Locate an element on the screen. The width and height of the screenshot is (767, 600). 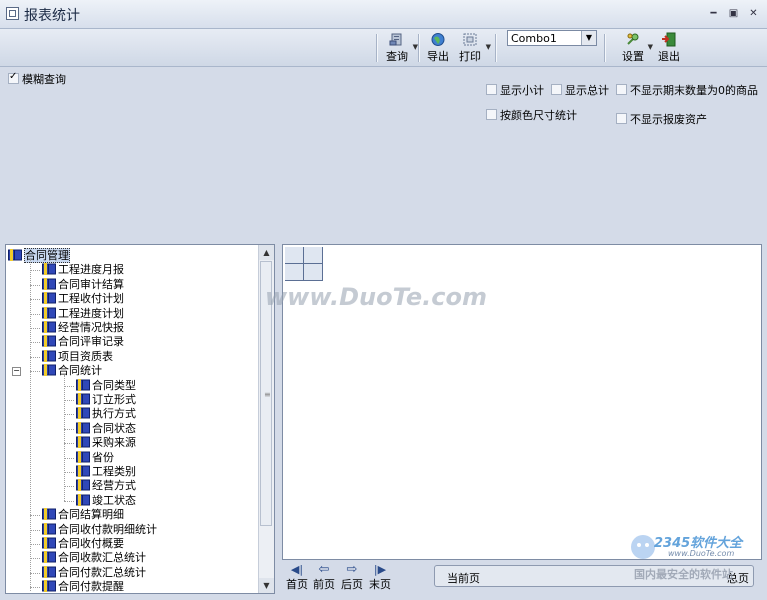
tree-node-label: 合同类型 is located at coordinates (114, 385).